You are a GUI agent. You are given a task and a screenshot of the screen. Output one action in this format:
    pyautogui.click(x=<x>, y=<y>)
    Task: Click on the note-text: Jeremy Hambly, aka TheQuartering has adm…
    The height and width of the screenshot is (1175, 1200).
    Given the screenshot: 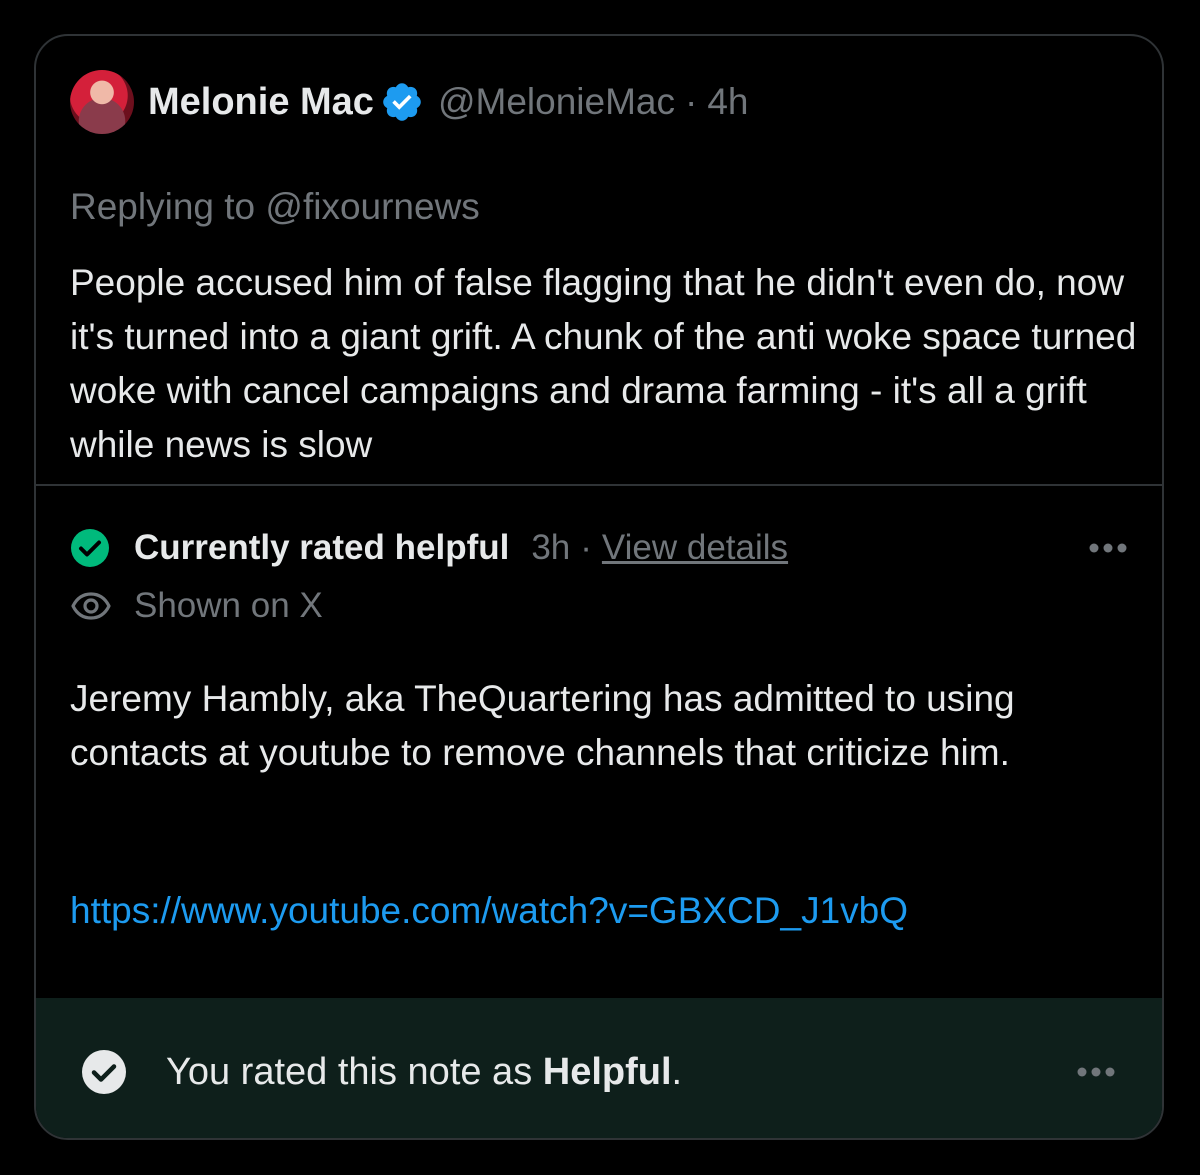 What is the action you would take?
    pyautogui.click(x=542, y=725)
    